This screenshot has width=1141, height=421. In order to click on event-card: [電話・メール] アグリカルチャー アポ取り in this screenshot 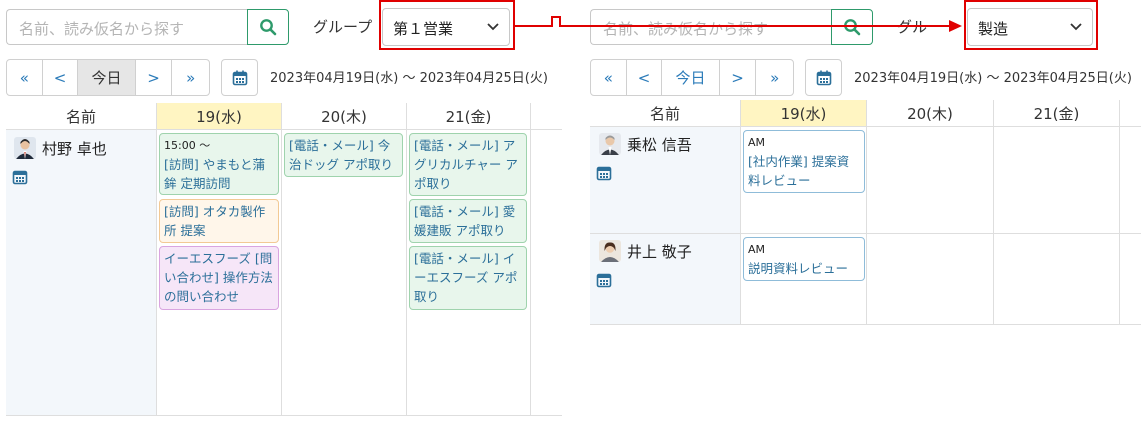, I will do `click(468, 164)`.